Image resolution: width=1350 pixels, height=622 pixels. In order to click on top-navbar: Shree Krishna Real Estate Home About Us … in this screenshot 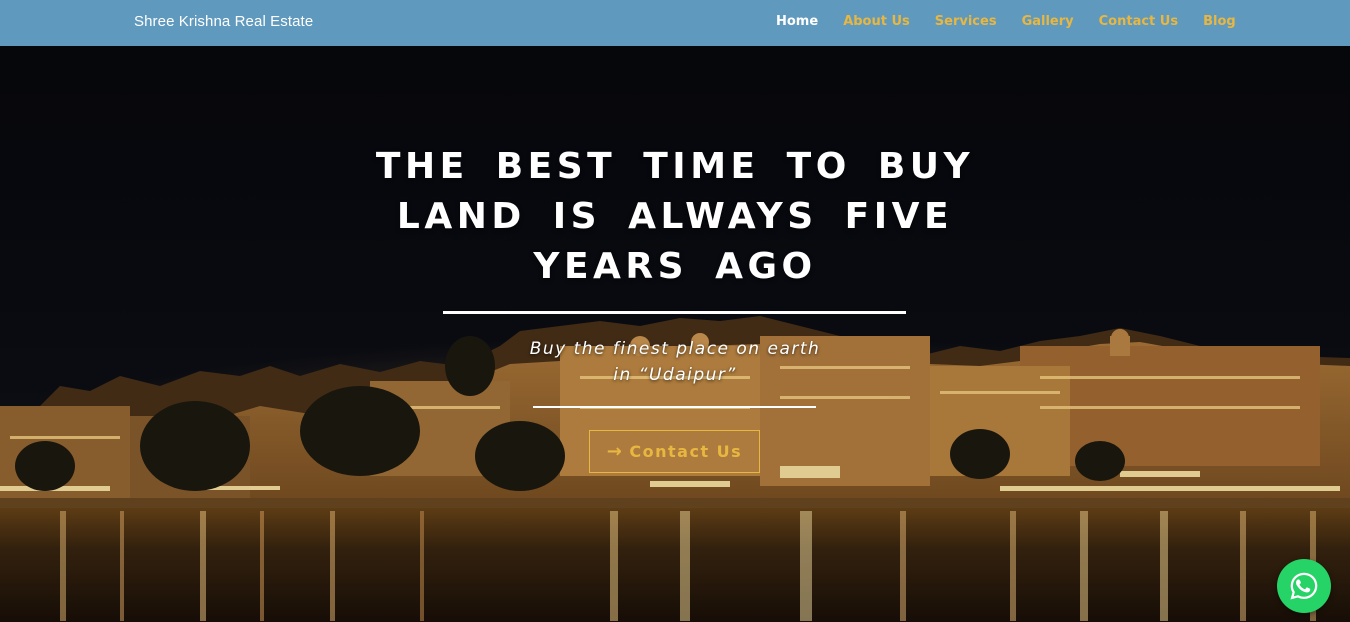, I will do `click(675, 23)`.